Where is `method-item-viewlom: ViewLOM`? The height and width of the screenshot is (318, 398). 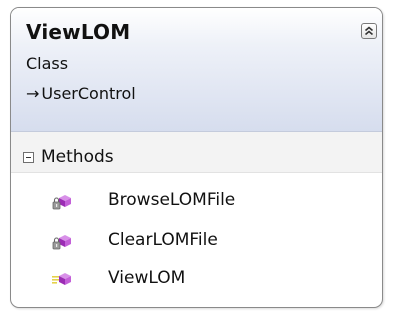
method-item-viewlom: ViewLOM is located at coordinates (196, 280).